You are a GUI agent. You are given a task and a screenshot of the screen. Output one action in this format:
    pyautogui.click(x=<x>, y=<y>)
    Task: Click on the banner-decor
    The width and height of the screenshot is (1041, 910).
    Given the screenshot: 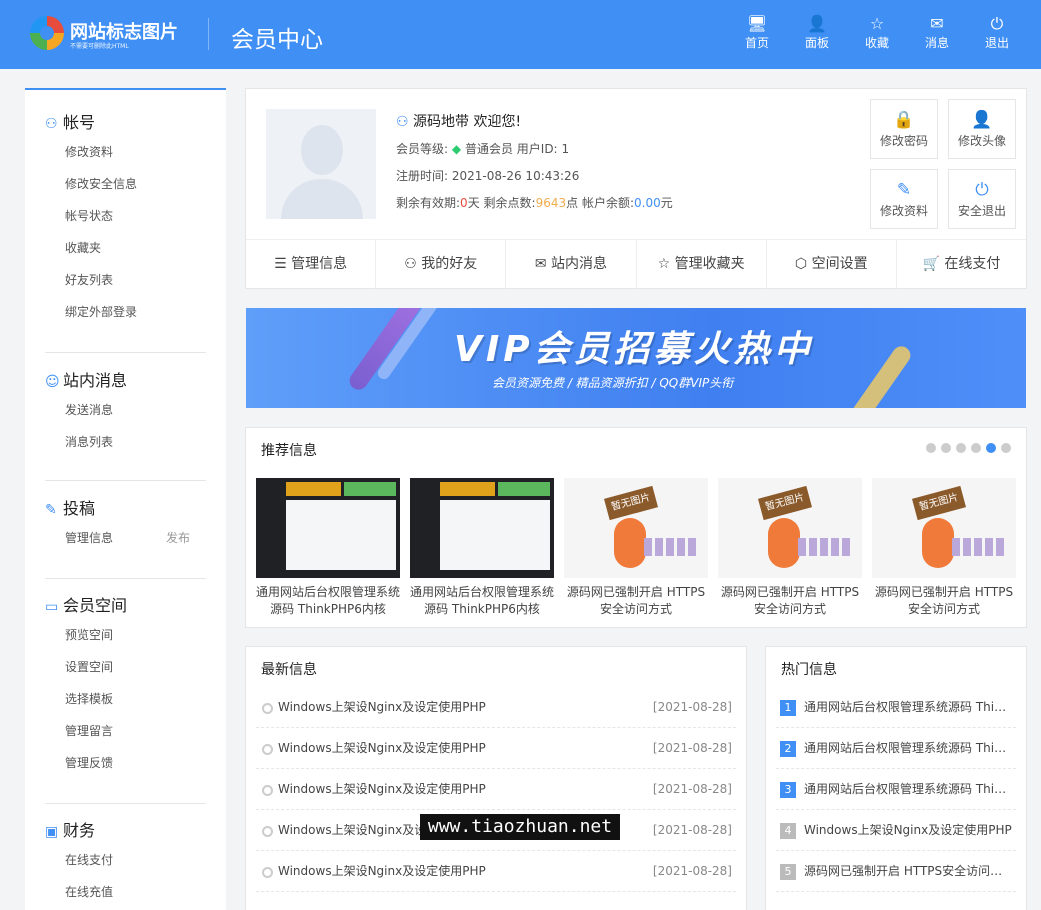 What is the action you would take?
    pyautogui.click(x=875, y=375)
    